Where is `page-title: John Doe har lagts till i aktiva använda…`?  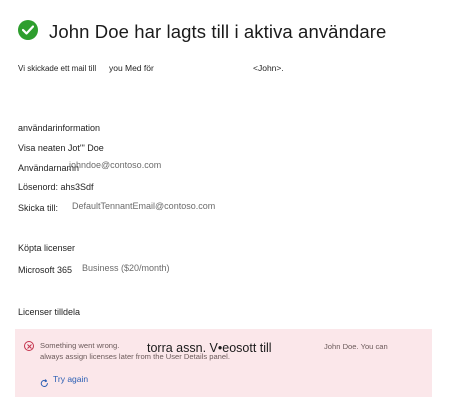 page-title: John Doe har lagts till i aktiva använda… is located at coordinates (218, 31).